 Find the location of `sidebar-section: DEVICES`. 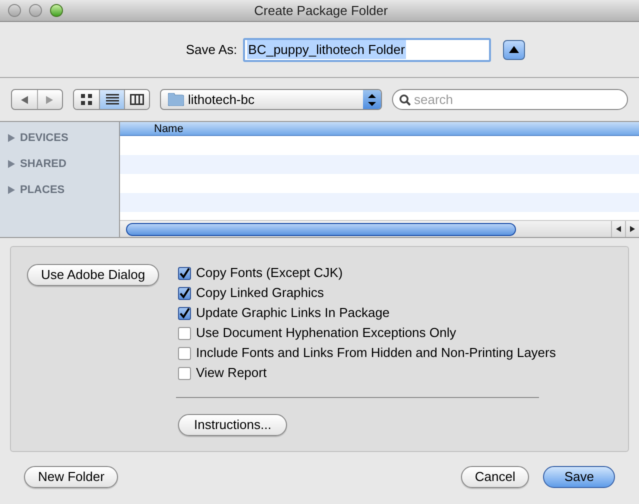

sidebar-section: DEVICES is located at coordinates (63, 138).